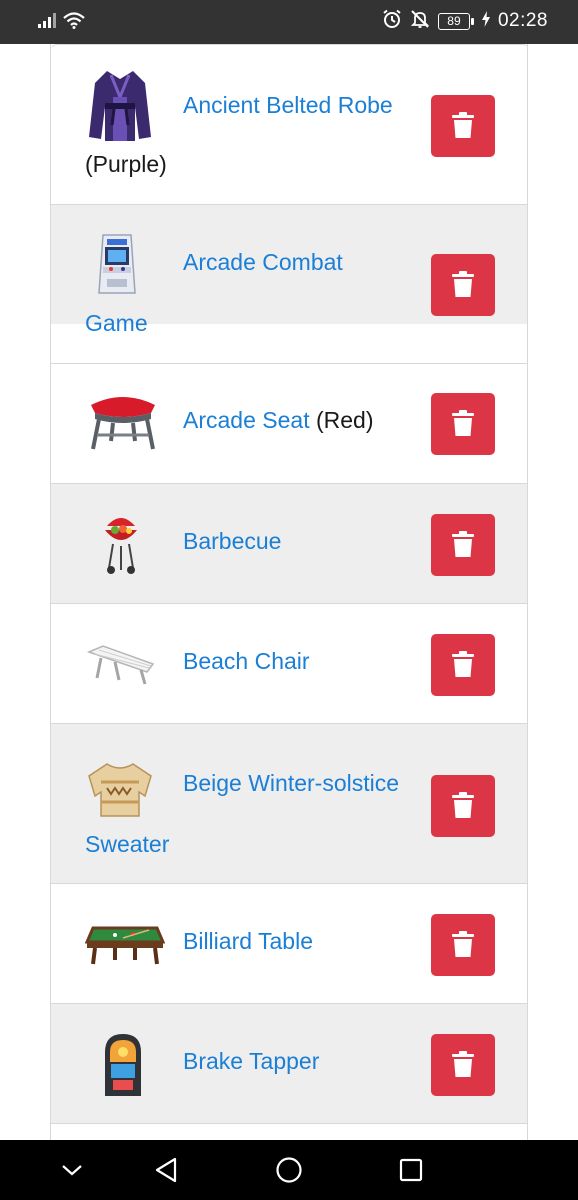  I want to click on list-item, so click(289, 1131).